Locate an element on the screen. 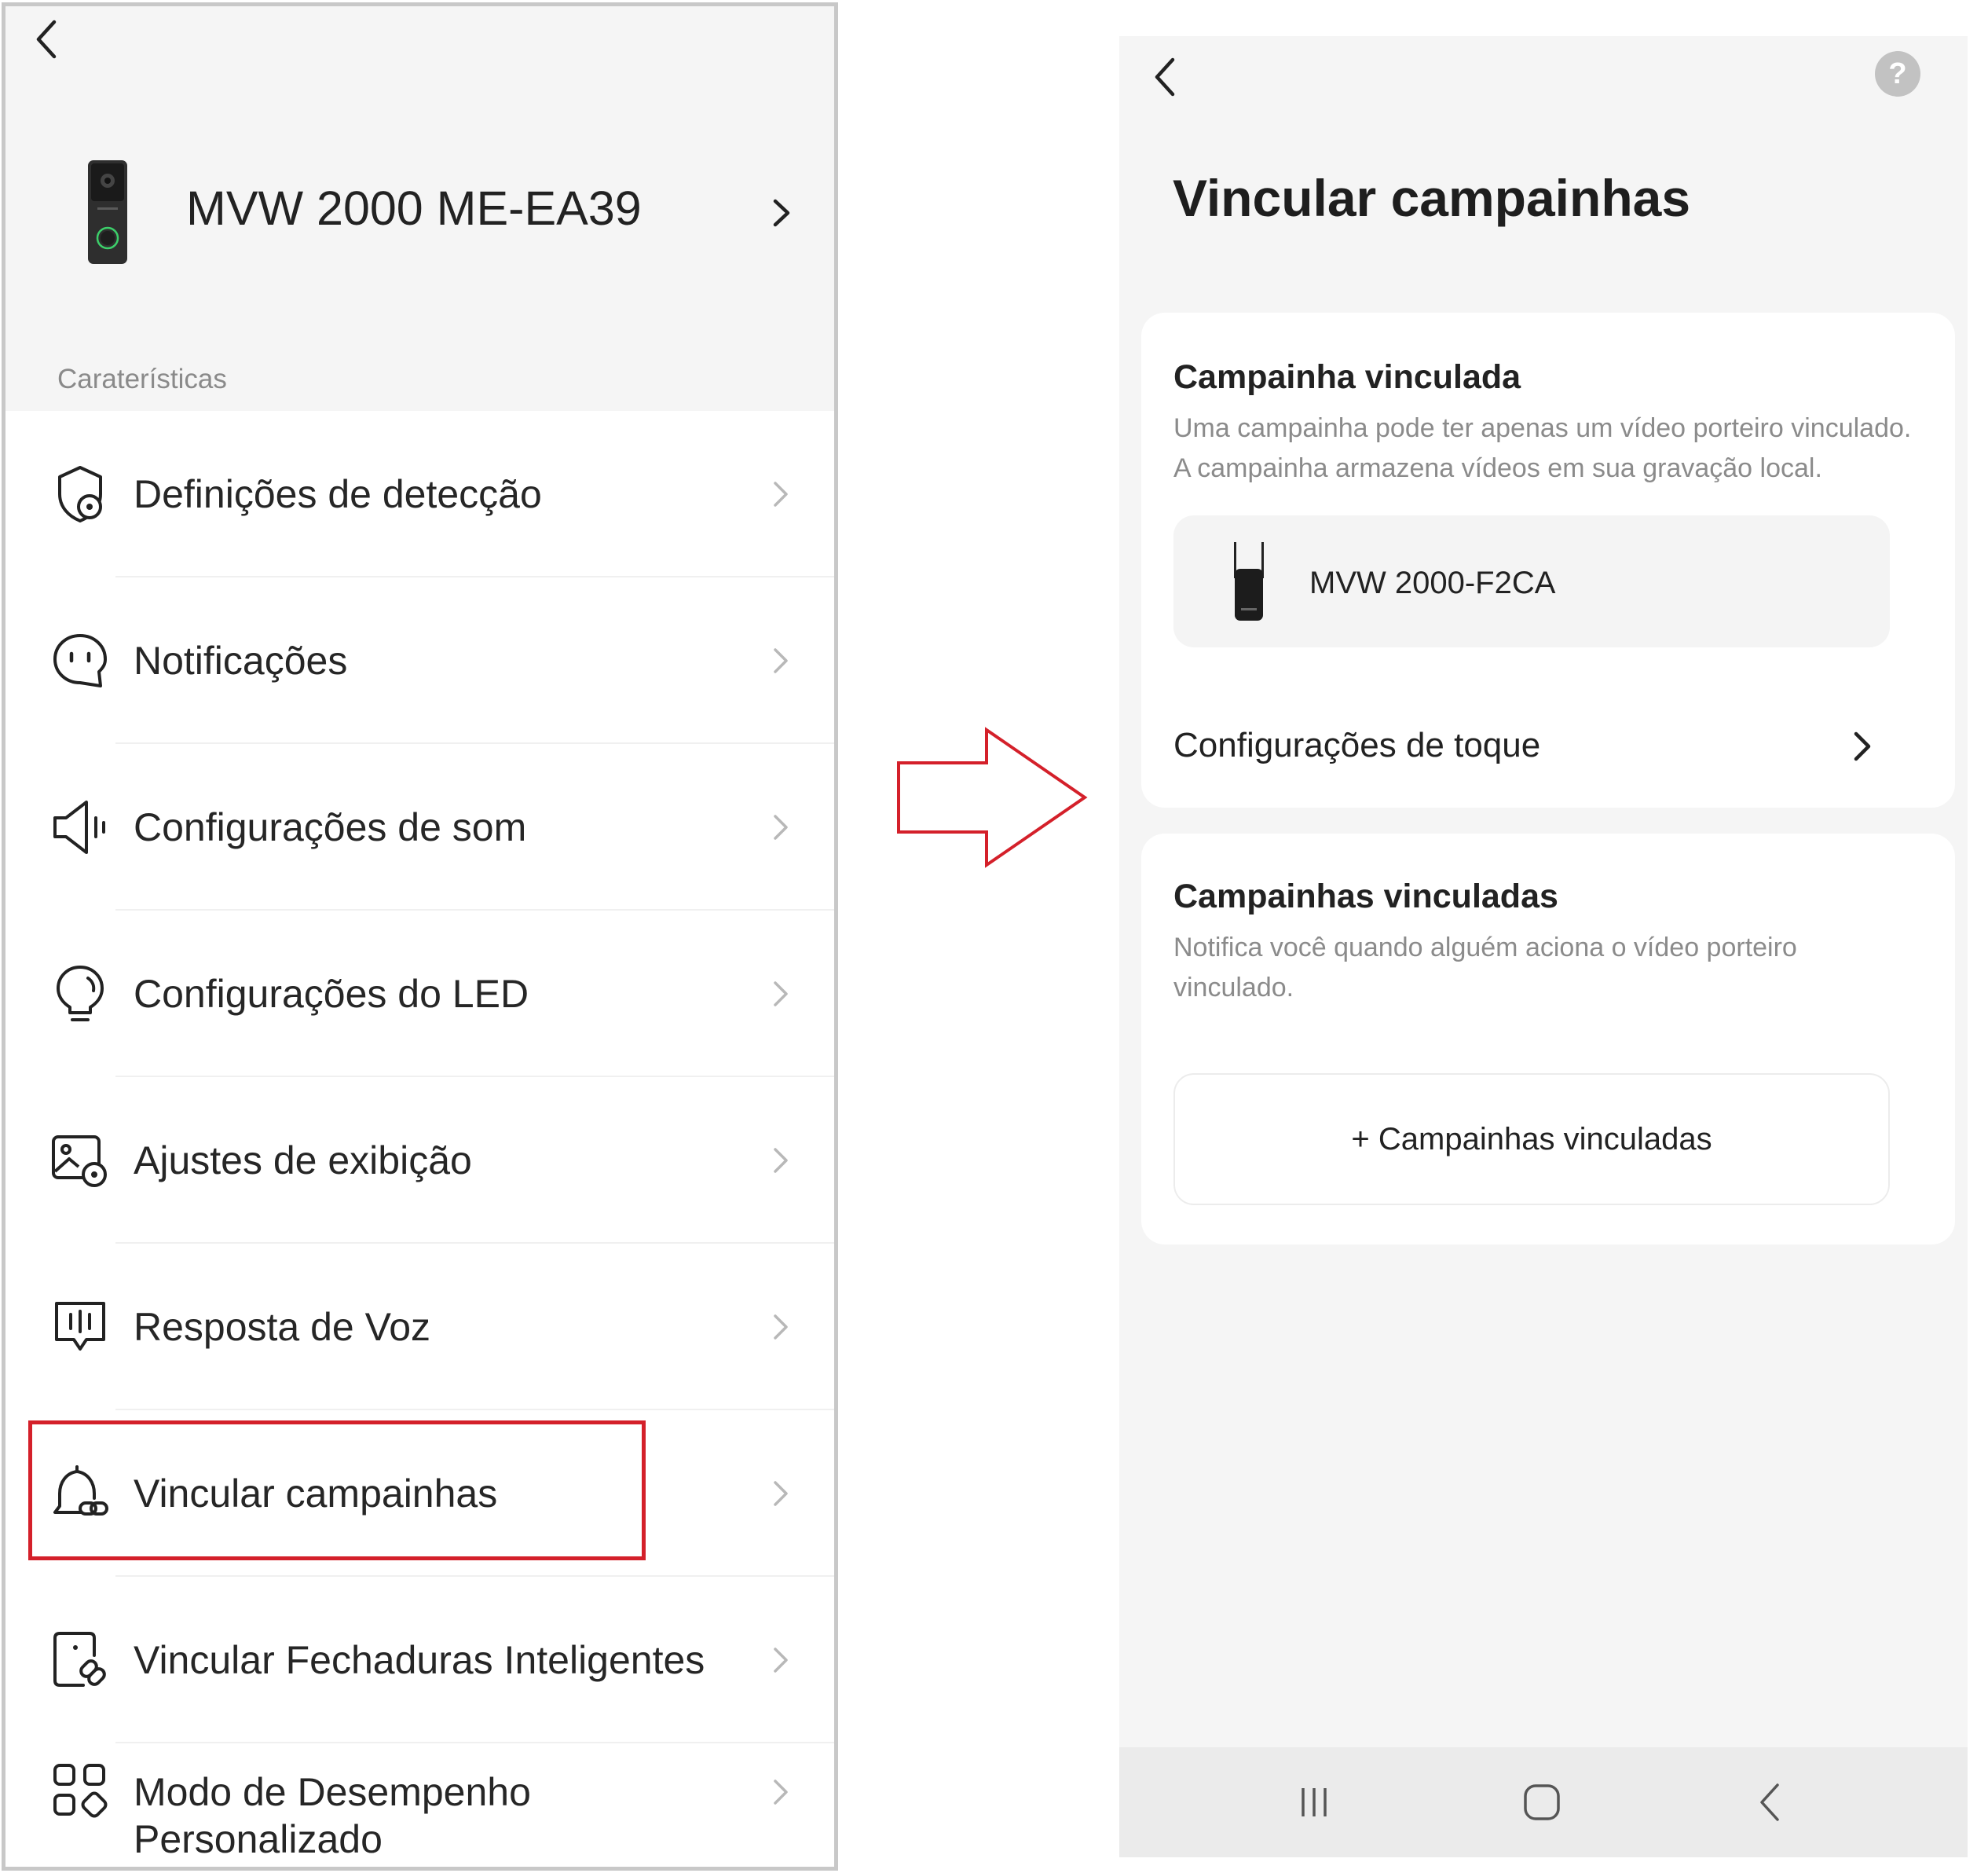 This screenshot has height=1873, width=1988. menu-item-detection-settings: Definições de detecção is located at coordinates (419, 494).